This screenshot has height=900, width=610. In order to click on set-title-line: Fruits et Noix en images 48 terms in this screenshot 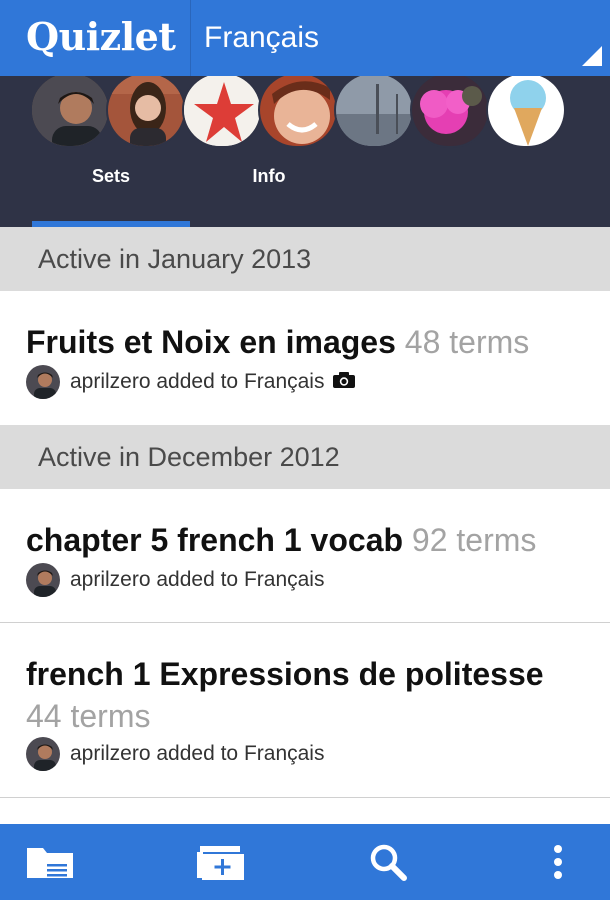, I will do `click(277, 342)`.